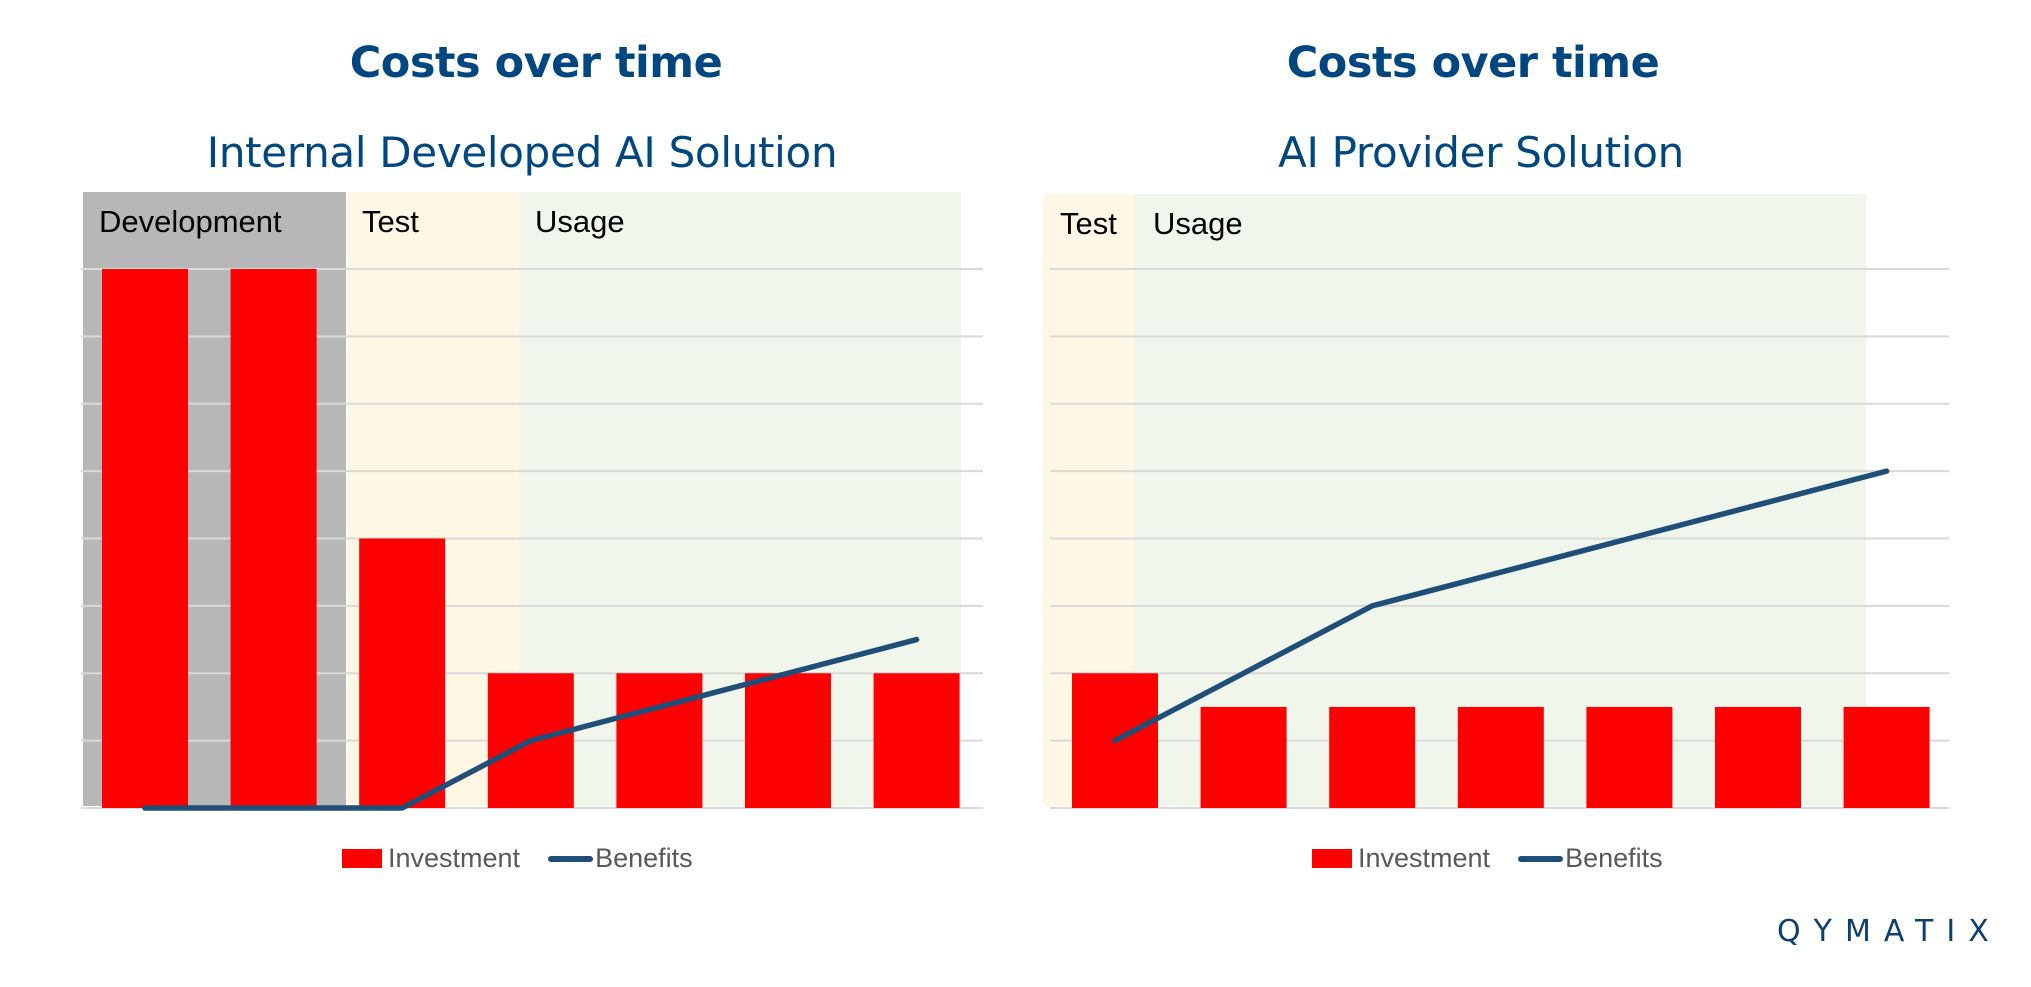 This screenshot has height=987, width=2031. What do you see at coordinates (347, 499) in the screenshot?
I see `phase-divider` at bounding box center [347, 499].